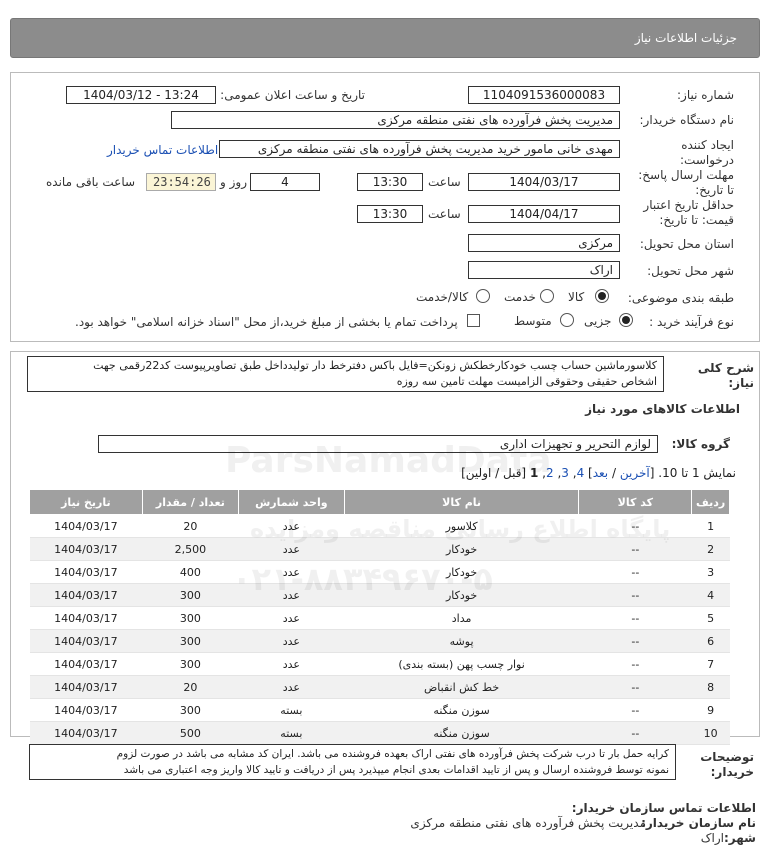  Describe the element at coordinates (162, 150) in the screenshot. I see `buyer-contact-link: اطلاعات تماس خریدار` at that location.